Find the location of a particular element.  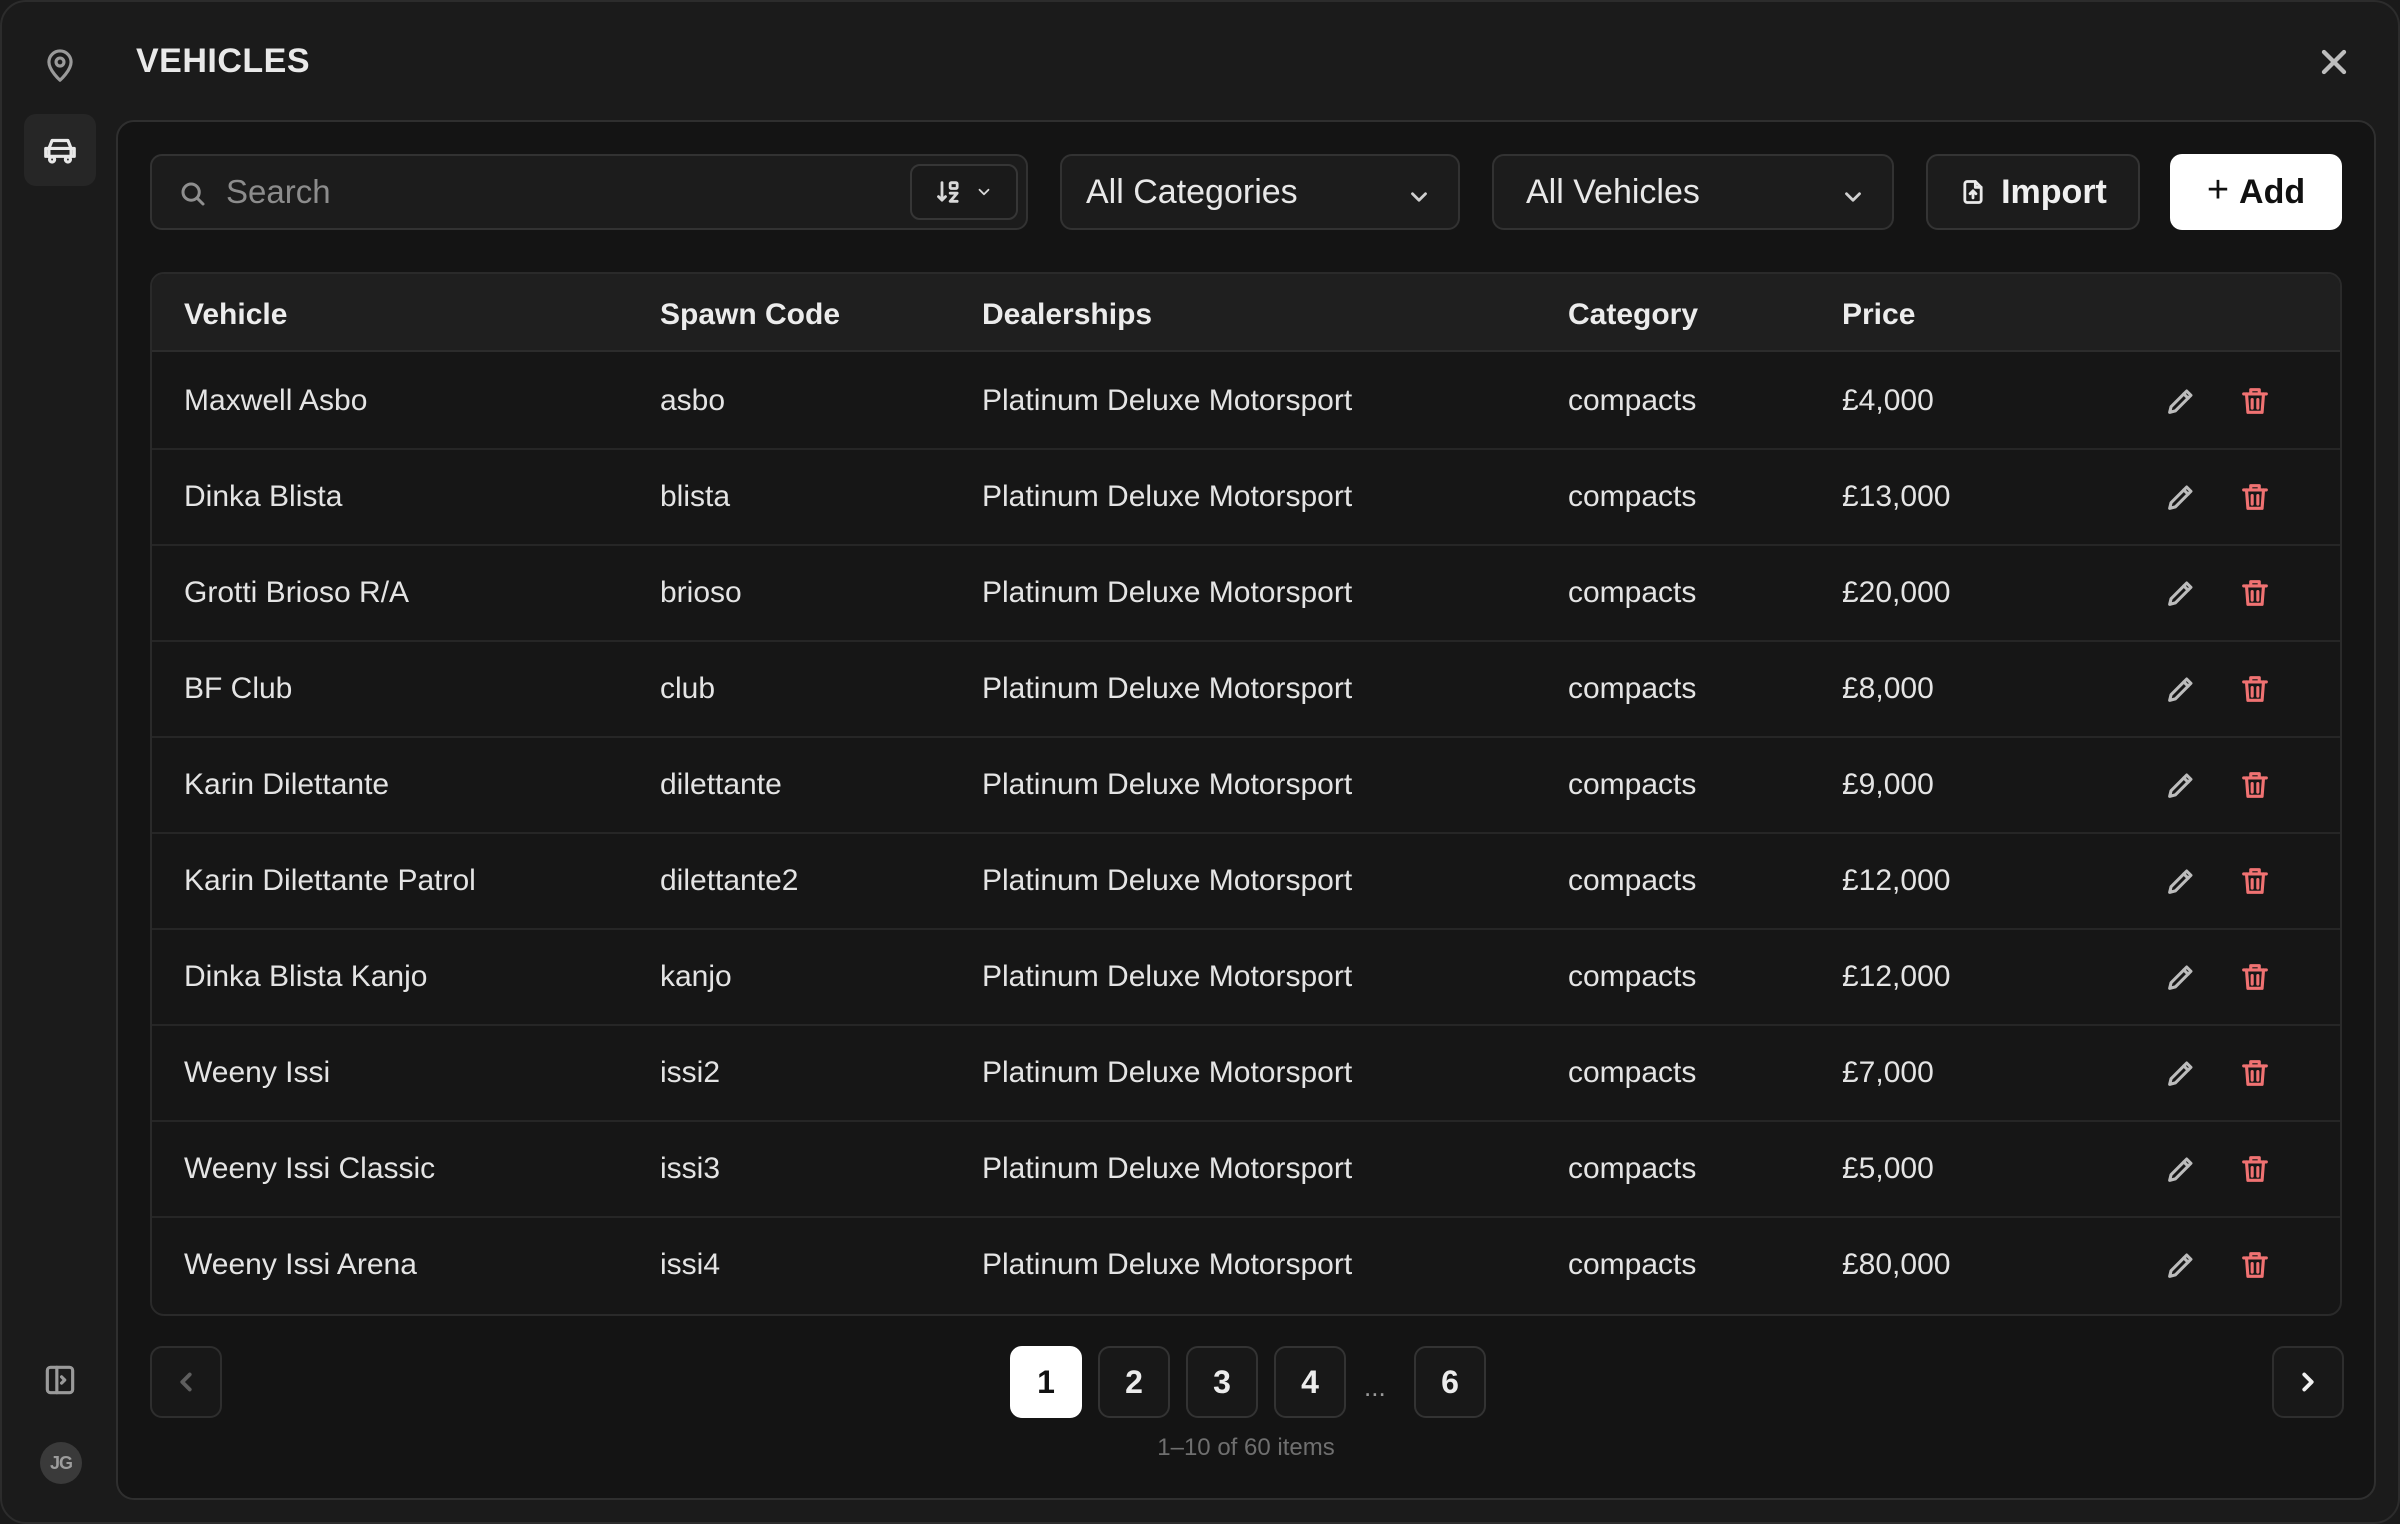

add-vehicle-button: + Add is located at coordinates (2256, 192).